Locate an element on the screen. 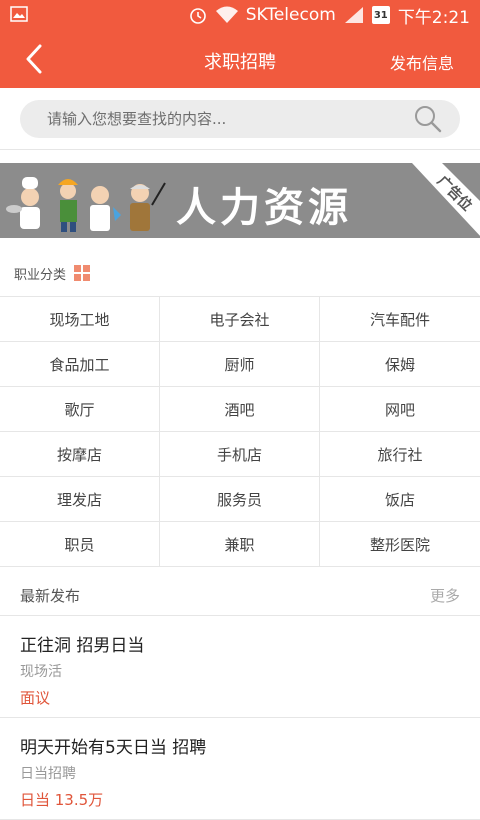 The image size is (480, 820). more-link: 更多 is located at coordinates (445, 595).